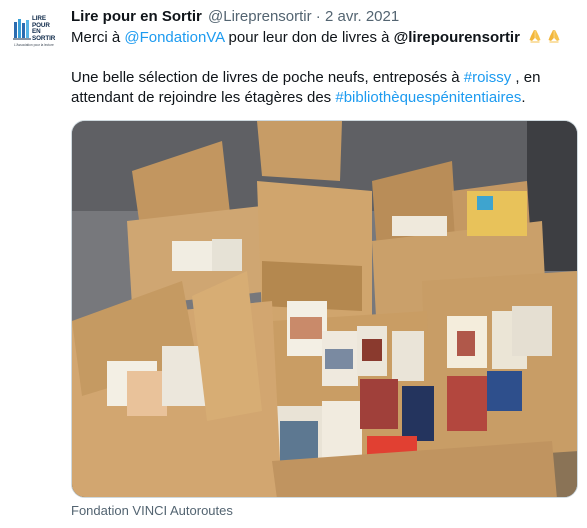 This screenshot has height=528, width=587. I want to click on logo-line-3: SORTIR, so click(44, 38).